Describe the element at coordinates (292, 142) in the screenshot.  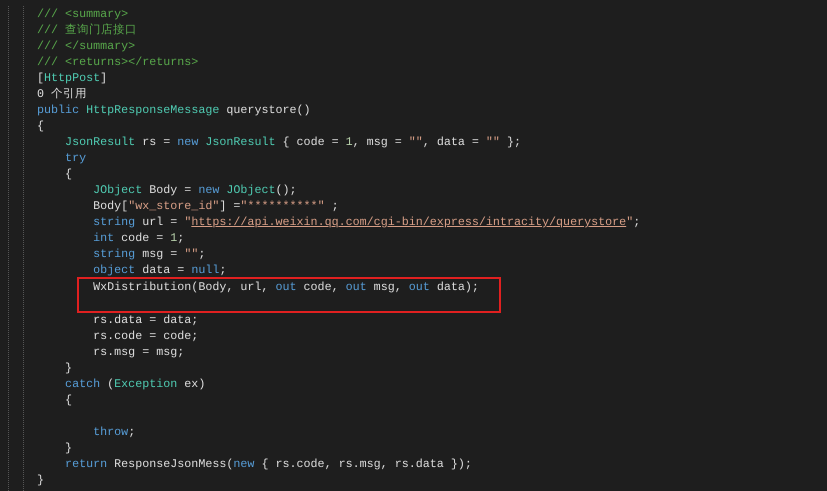
I see `code-line: JsonResult rs = new JsonResult { code = 1, msg = "", data = "" };` at that location.